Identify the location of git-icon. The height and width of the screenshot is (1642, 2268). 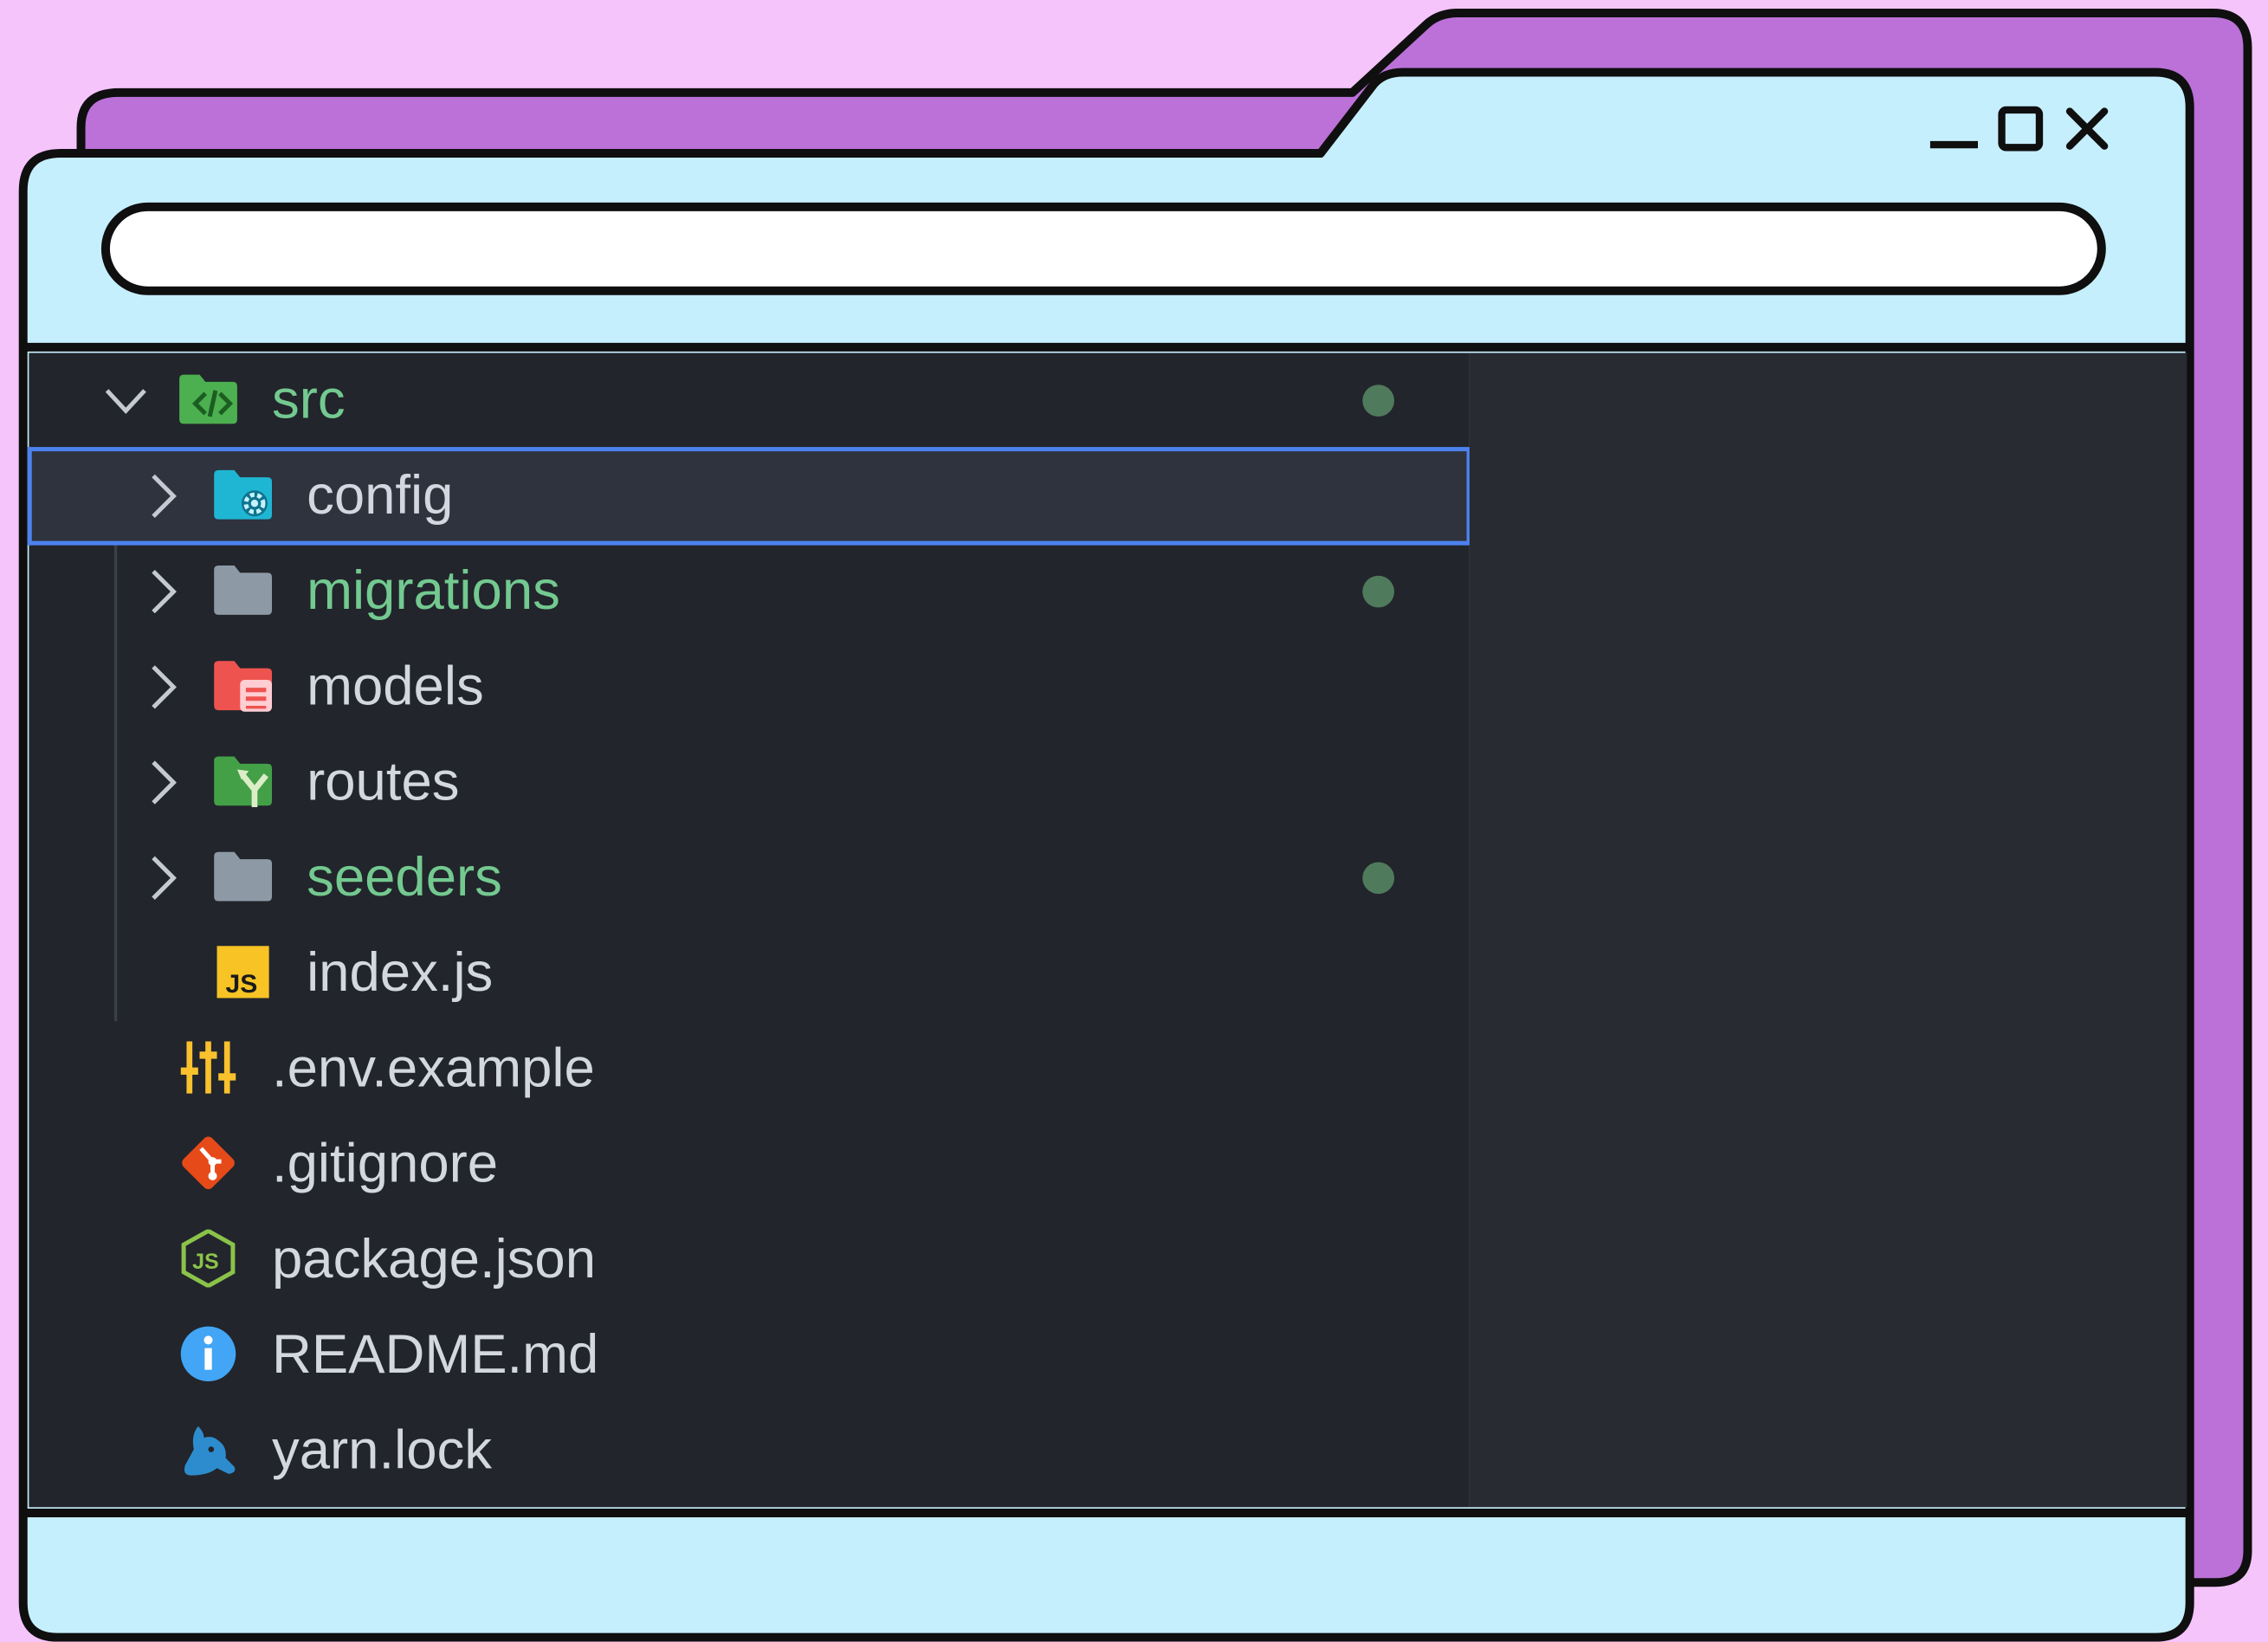
(208, 1163).